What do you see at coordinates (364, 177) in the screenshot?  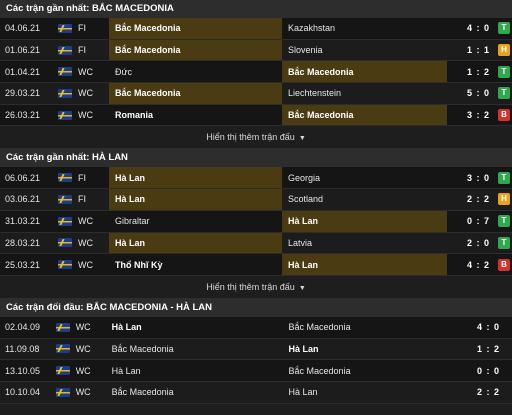 I see `away-team: Georgia` at bounding box center [364, 177].